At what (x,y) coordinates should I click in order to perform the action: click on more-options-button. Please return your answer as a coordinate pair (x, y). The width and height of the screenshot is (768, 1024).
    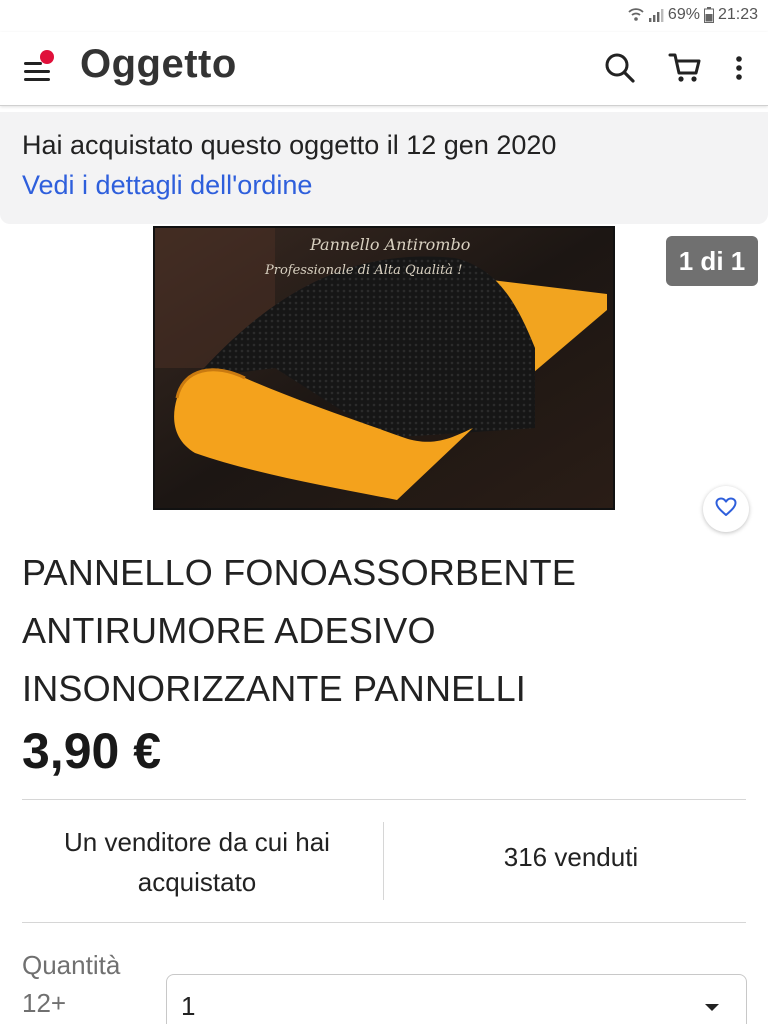
    Looking at the image, I should click on (739, 70).